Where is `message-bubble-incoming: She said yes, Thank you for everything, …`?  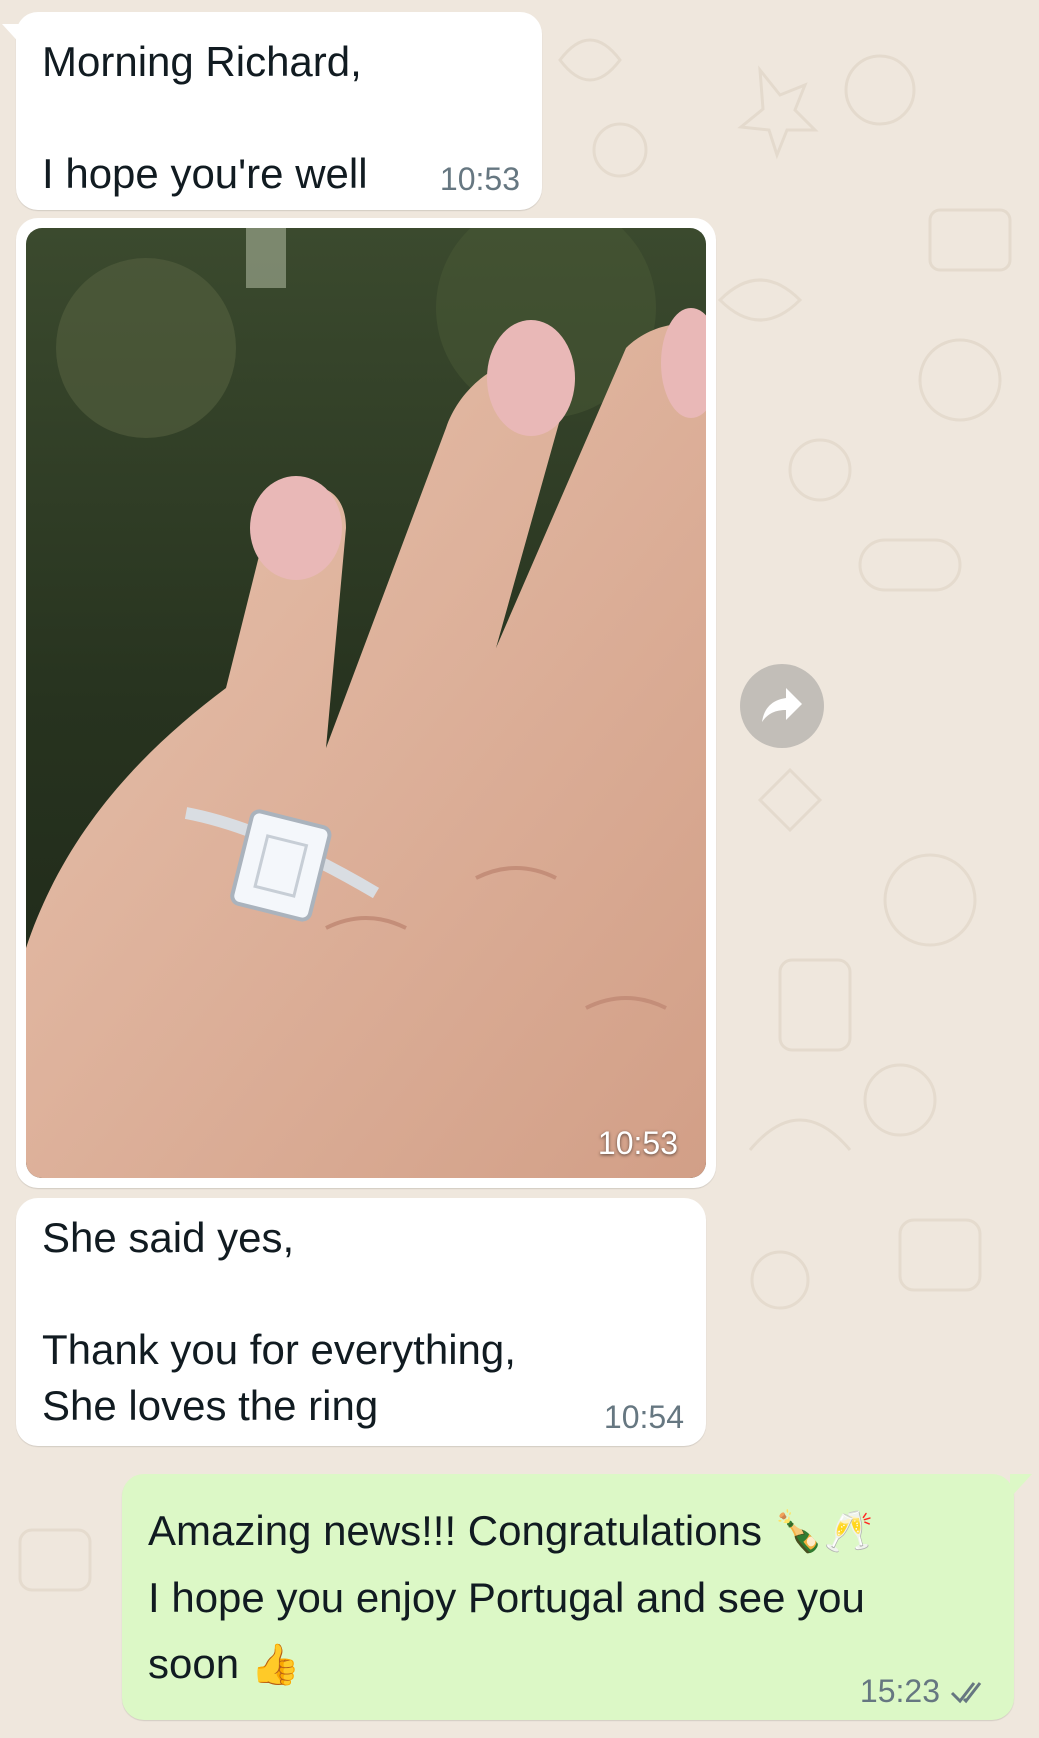 message-bubble-incoming: She said yes, Thank you for everything, … is located at coordinates (361, 1322).